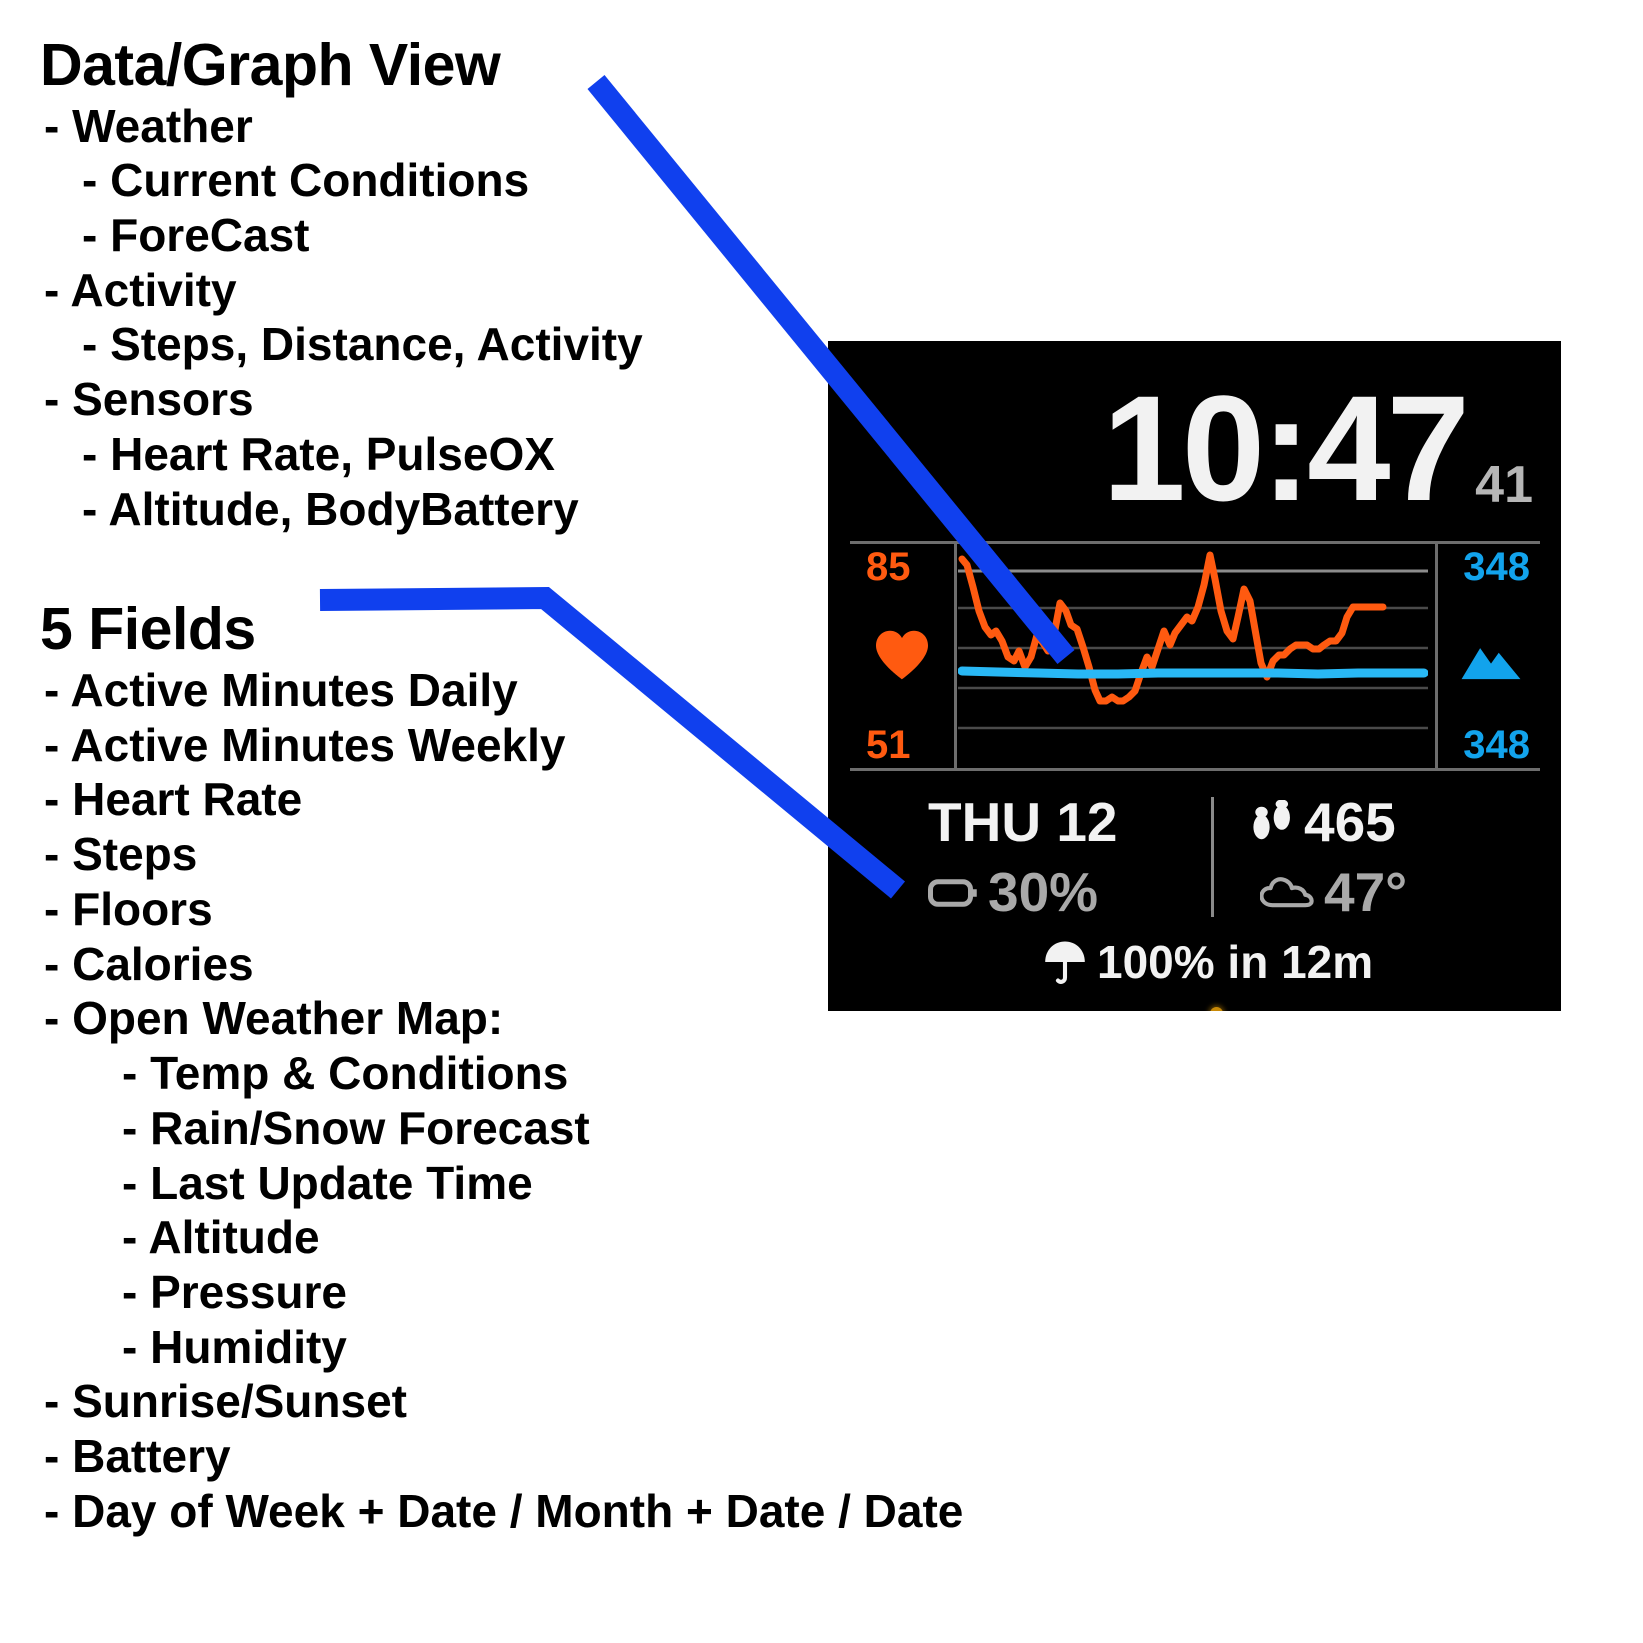 The height and width of the screenshot is (1643, 1643). Describe the element at coordinates (953, 893) in the screenshot. I see `battery-icon` at that location.